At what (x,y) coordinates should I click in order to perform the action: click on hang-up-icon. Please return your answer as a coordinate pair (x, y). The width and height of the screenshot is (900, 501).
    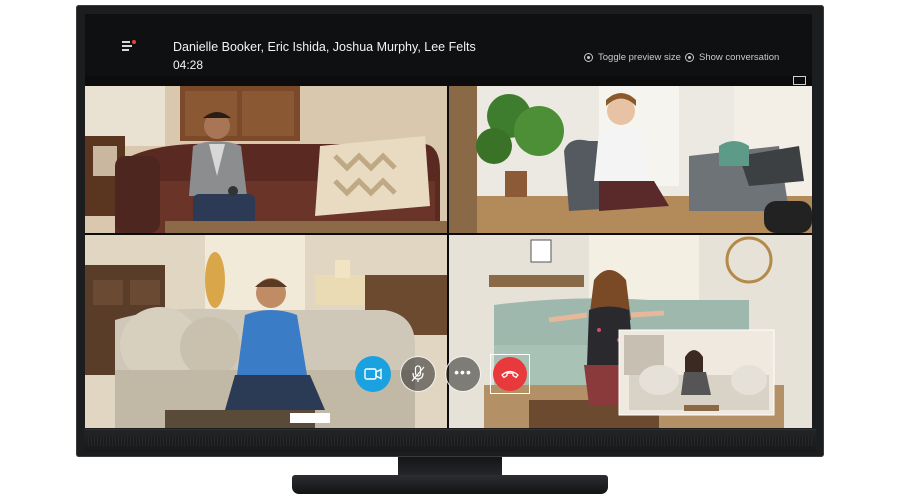
    Looking at the image, I should click on (510, 374).